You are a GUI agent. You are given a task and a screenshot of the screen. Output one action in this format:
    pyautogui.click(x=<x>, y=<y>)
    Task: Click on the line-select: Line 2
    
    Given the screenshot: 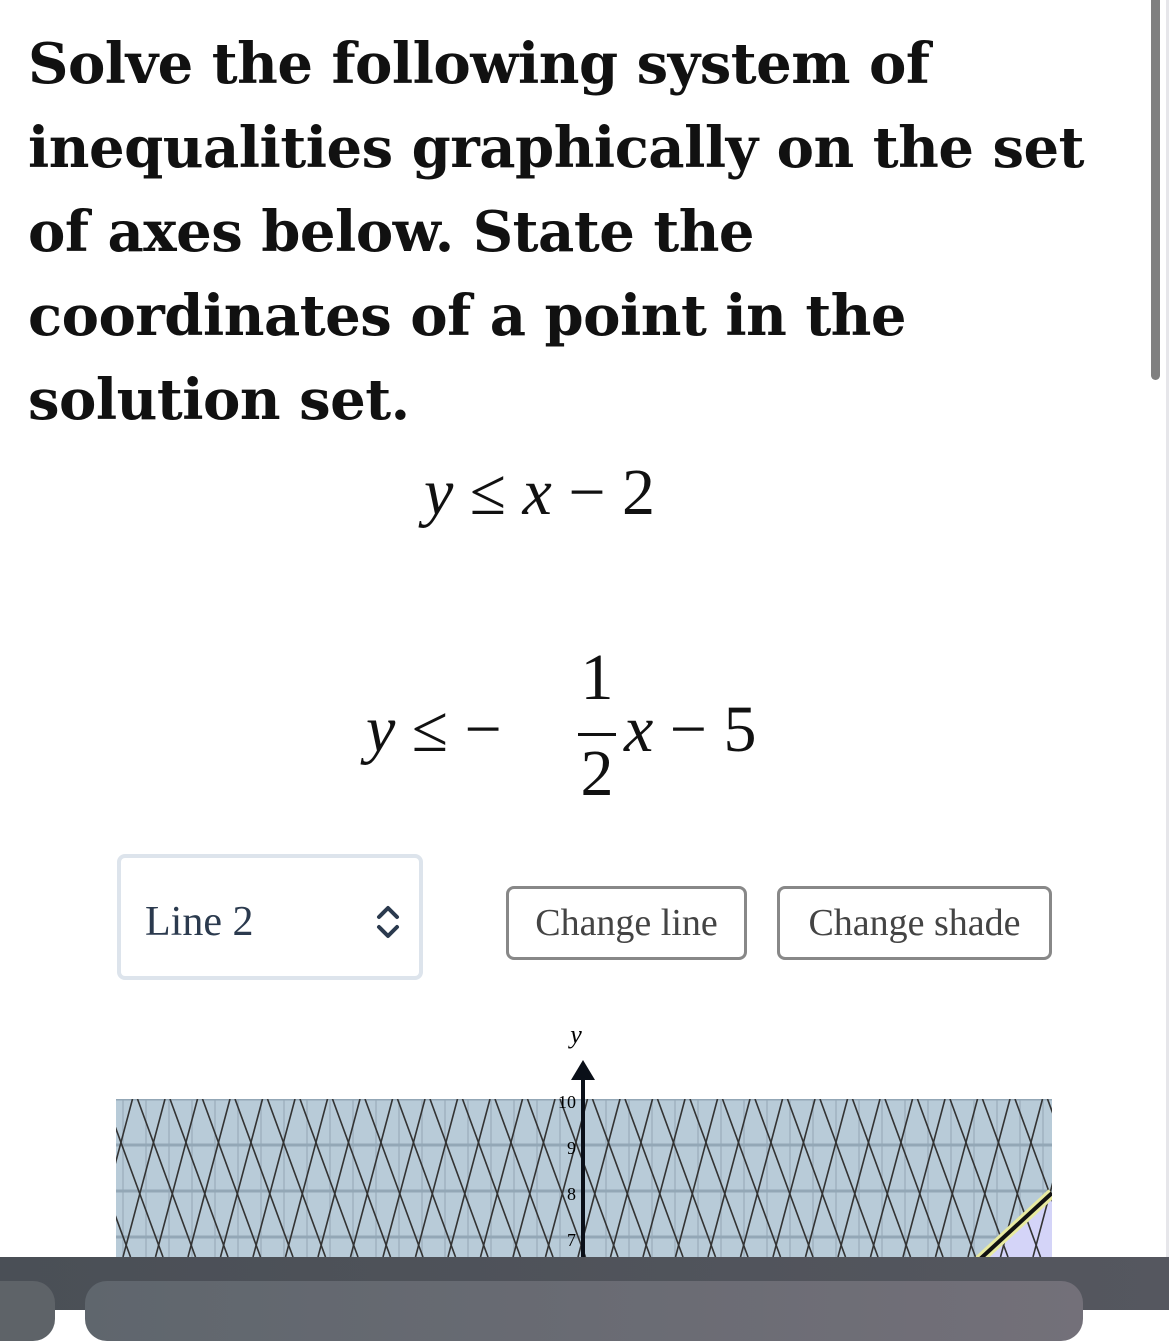 What is the action you would take?
    pyautogui.click(x=270, y=917)
    